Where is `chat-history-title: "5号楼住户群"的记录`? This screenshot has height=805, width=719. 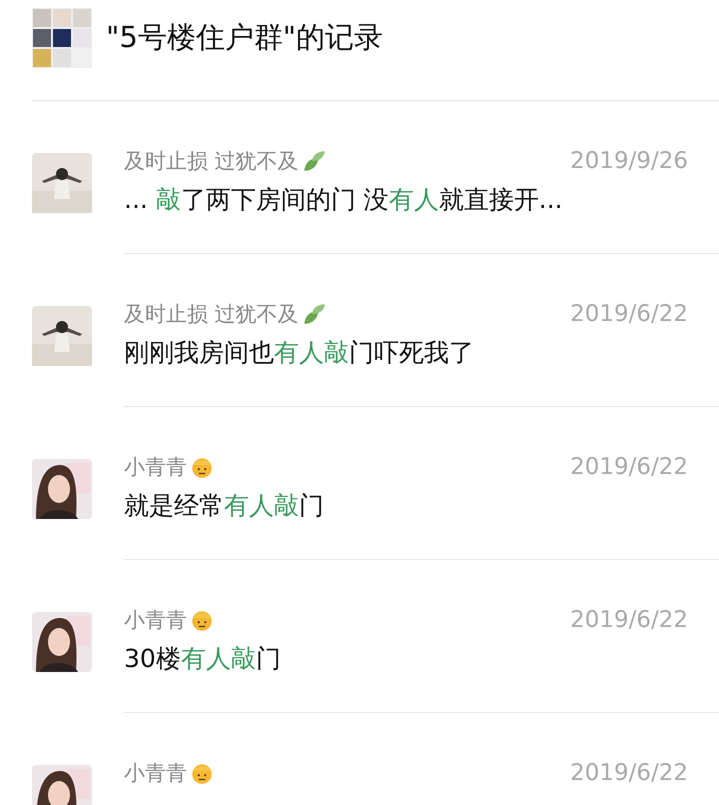 chat-history-title: "5号楼住户群"的记录 is located at coordinates (245, 37).